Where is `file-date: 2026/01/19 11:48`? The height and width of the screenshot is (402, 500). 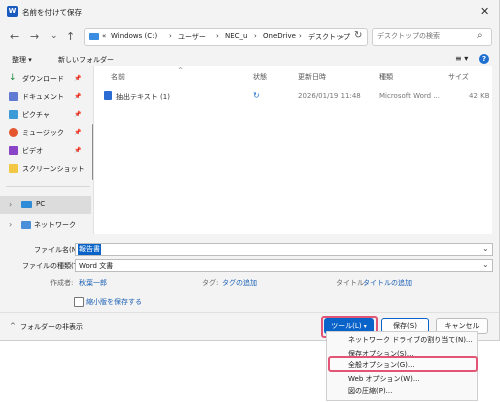 file-date: 2026/01/19 11:48 is located at coordinates (329, 96).